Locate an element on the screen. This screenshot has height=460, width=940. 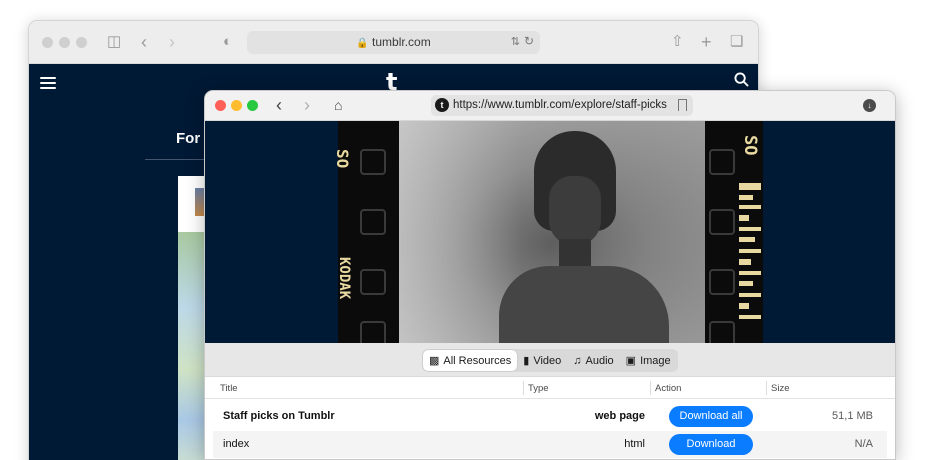
film-strip-left: SO KODAK is located at coordinates (366, 234).